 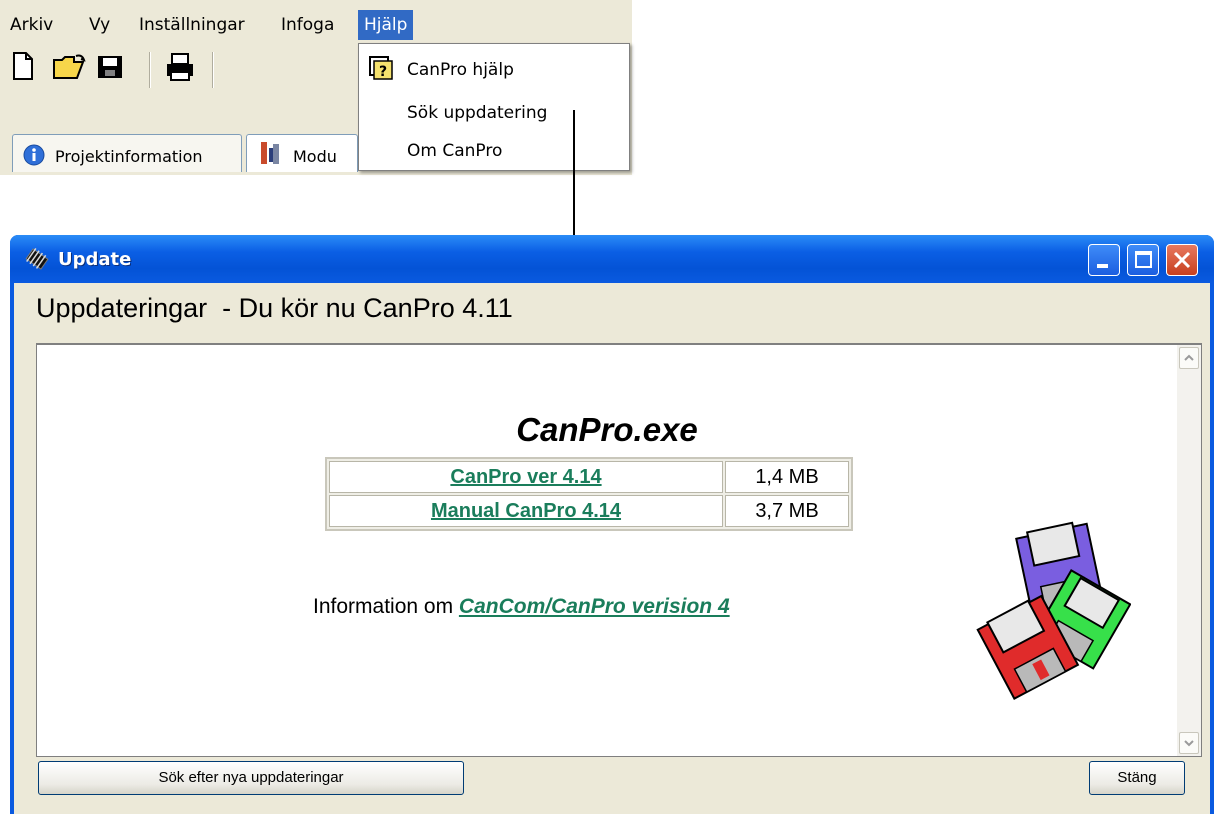 I want to click on chevron-up-icon, so click(x=1189, y=357).